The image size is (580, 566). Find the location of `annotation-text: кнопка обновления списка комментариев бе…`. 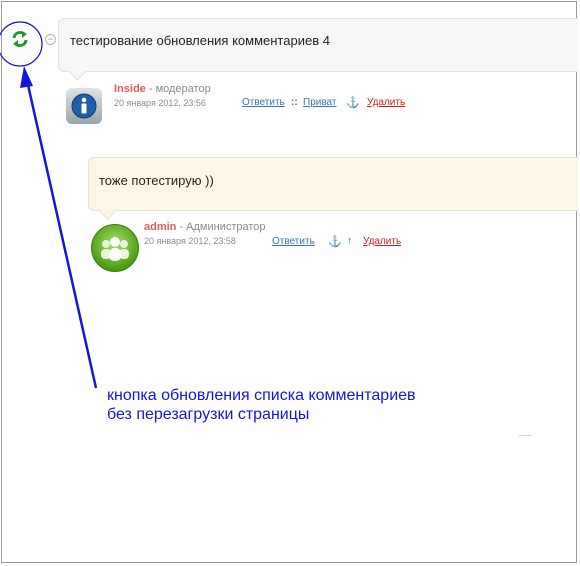

annotation-text: кнопка обновления списка комментариев бе… is located at coordinates (272, 405).